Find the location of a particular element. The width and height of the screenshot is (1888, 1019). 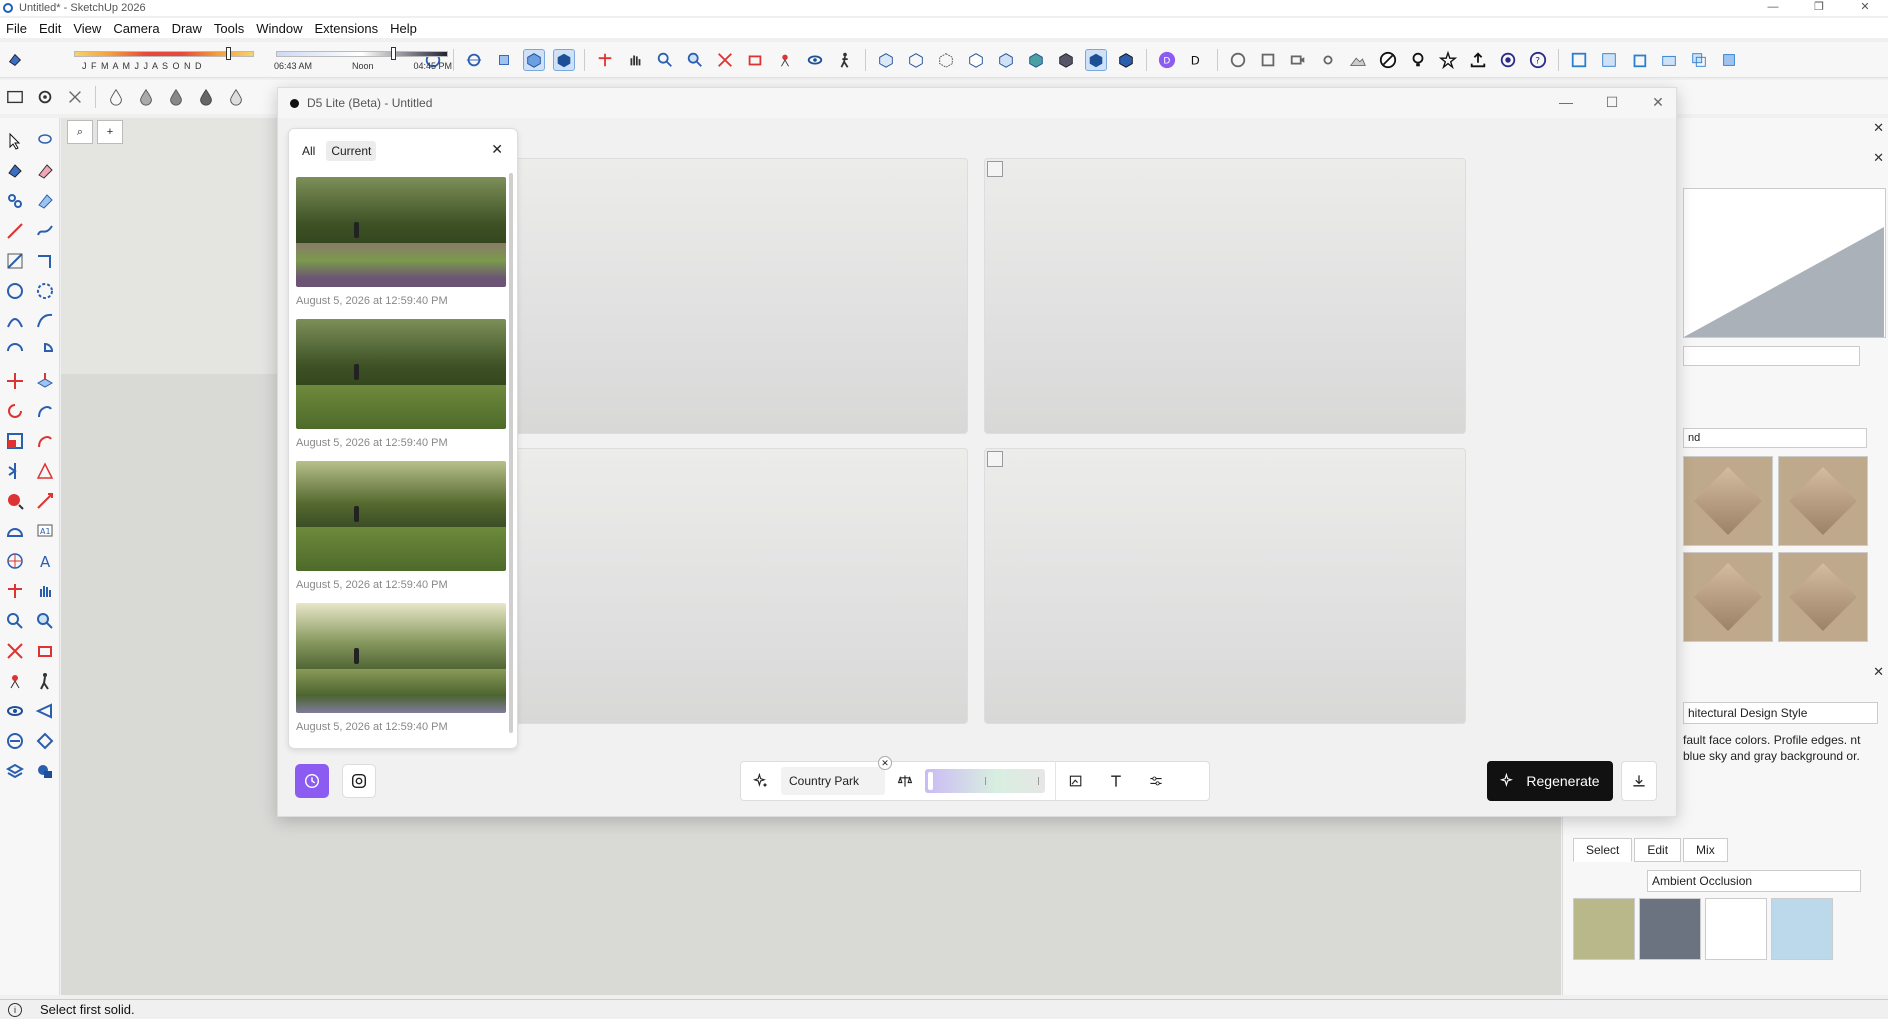

solid-tools-icon is located at coordinates (45, 741).